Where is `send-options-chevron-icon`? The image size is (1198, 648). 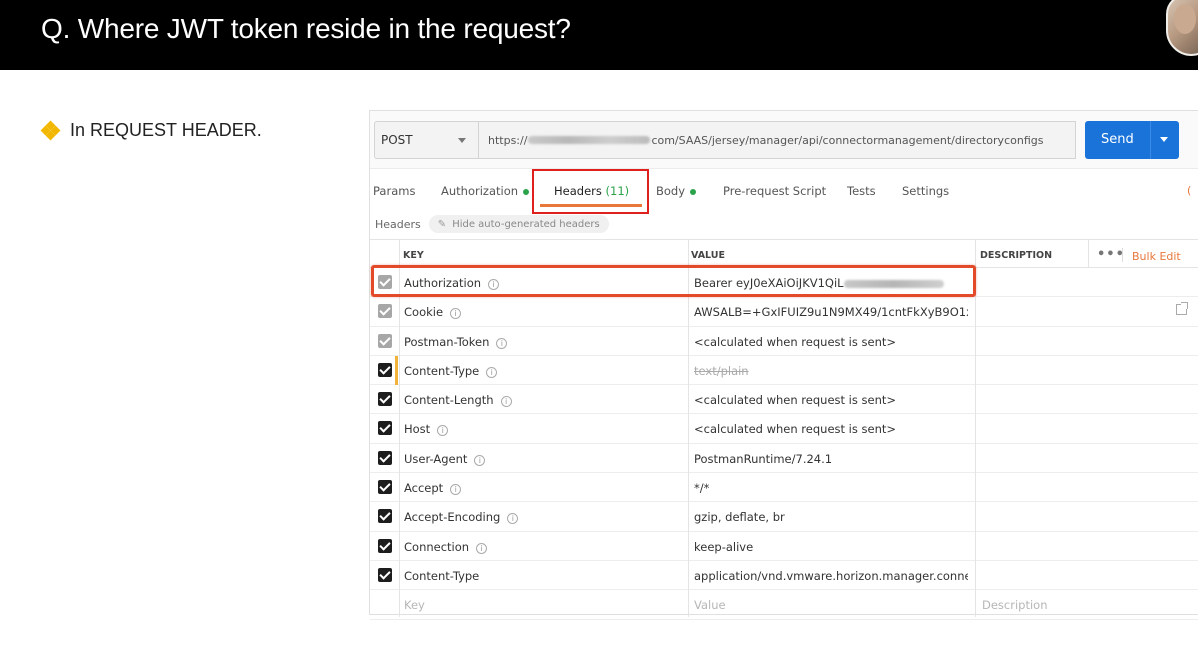
send-options-chevron-icon is located at coordinates (1164, 139).